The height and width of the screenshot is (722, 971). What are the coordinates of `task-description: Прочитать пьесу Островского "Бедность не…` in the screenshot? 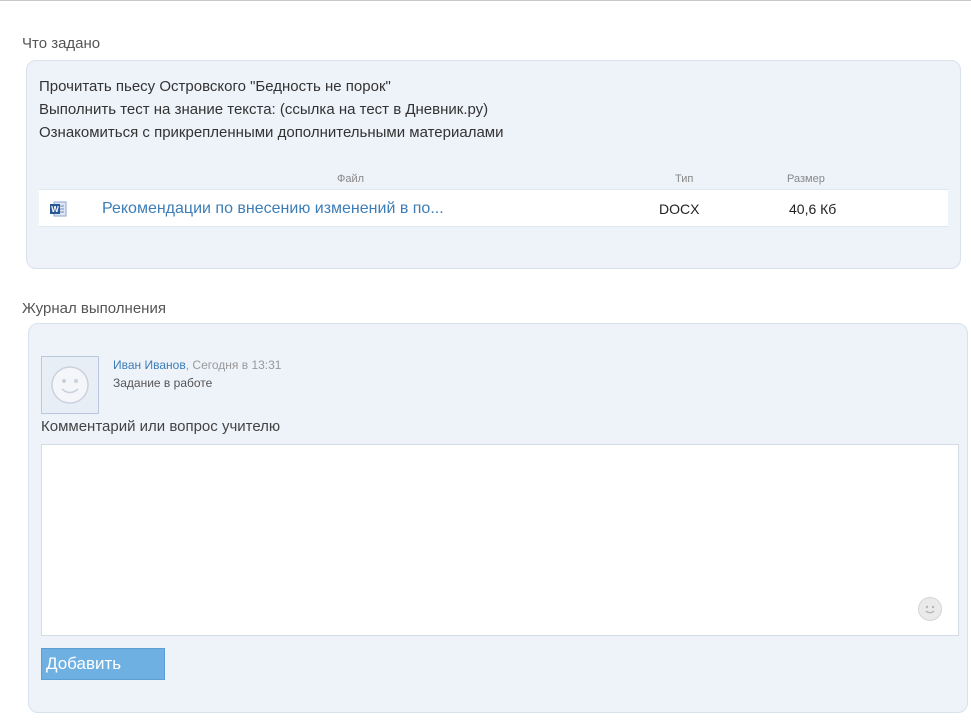 It's located at (271, 109).